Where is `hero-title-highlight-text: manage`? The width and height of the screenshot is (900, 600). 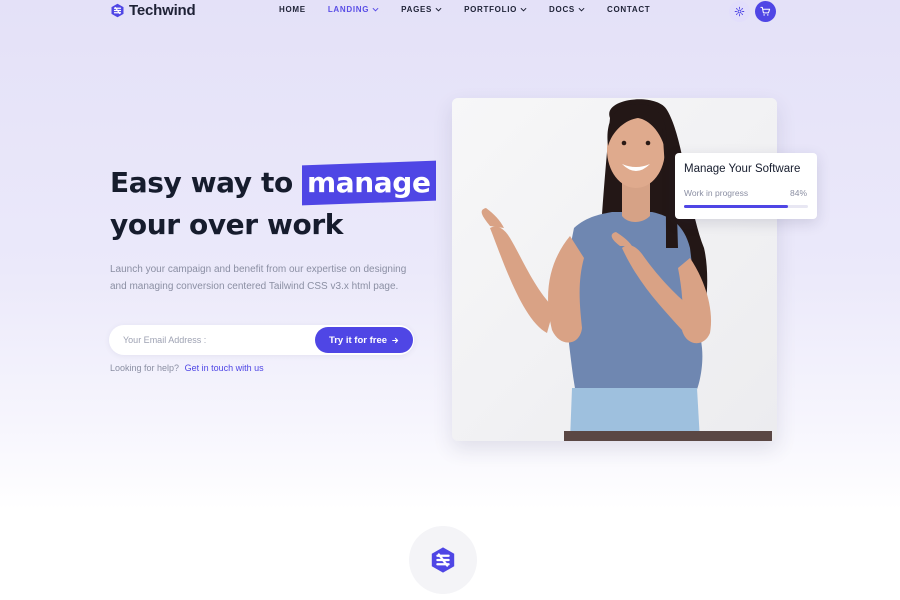
hero-title-highlight-text: manage is located at coordinates (369, 182).